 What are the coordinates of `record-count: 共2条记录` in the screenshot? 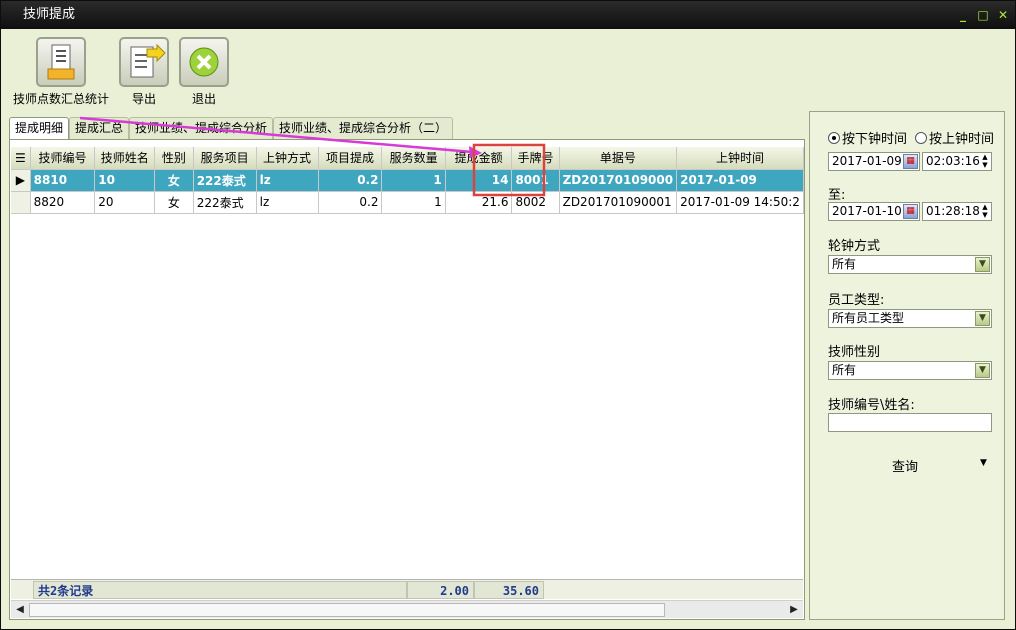 It's located at (220, 590).